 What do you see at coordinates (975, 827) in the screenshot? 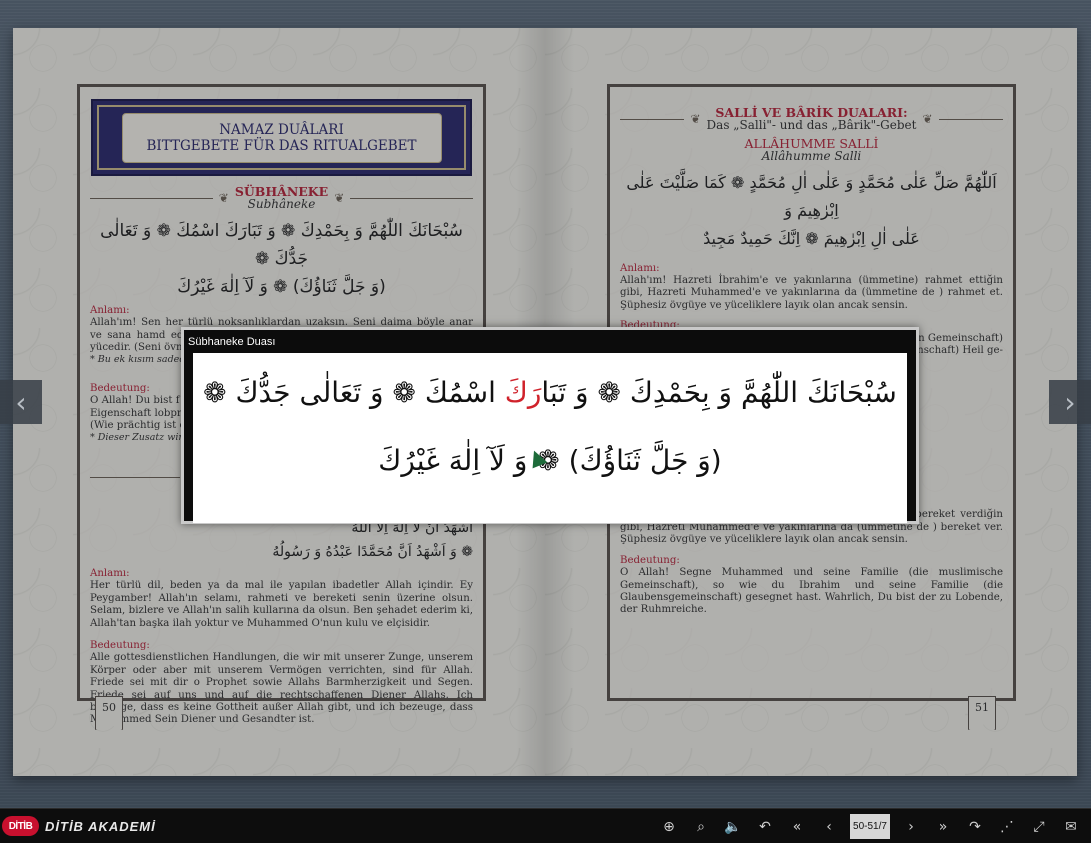
I see `redo-icon: ↷` at bounding box center [975, 827].